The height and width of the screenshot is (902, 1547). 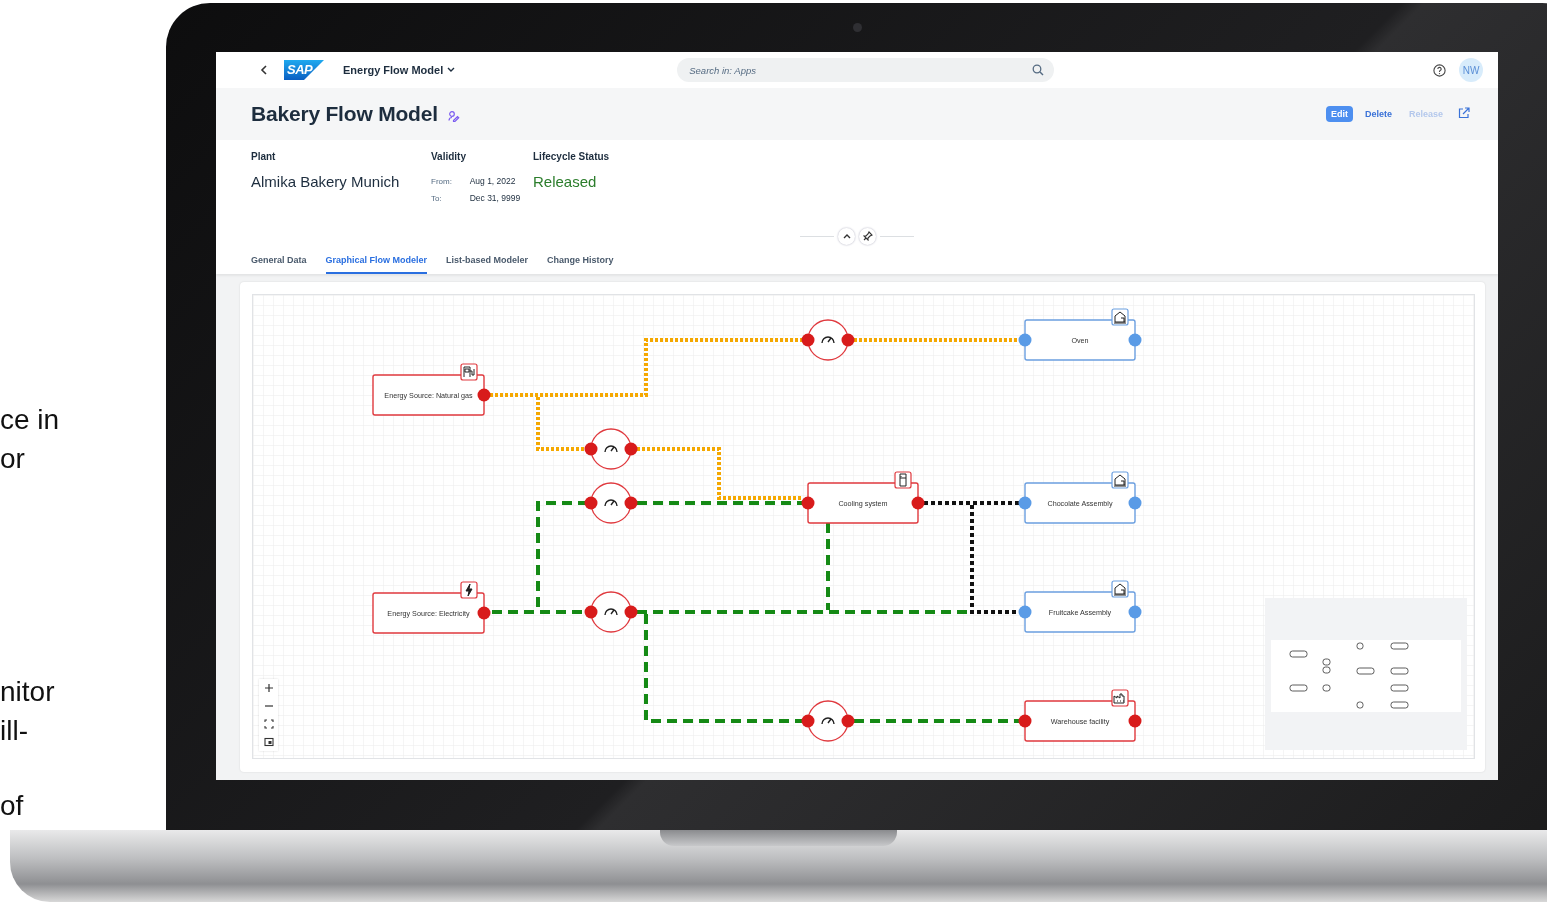 What do you see at coordinates (565, 182) in the screenshot?
I see `status-value: Released` at bounding box center [565, 182].